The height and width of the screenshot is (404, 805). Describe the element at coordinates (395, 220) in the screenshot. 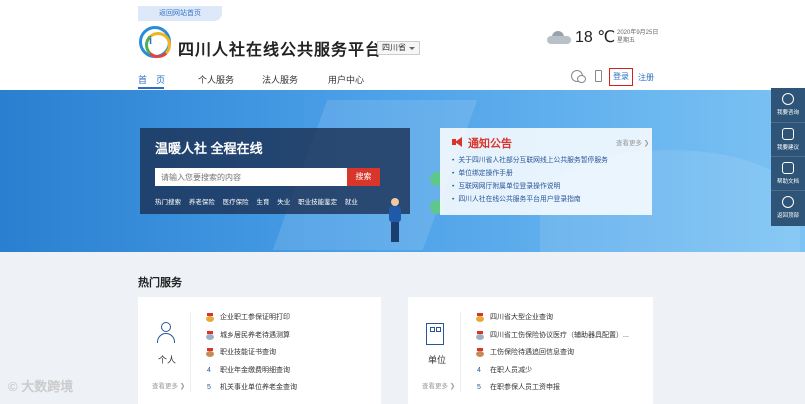

I see `person-illustration` at that location.